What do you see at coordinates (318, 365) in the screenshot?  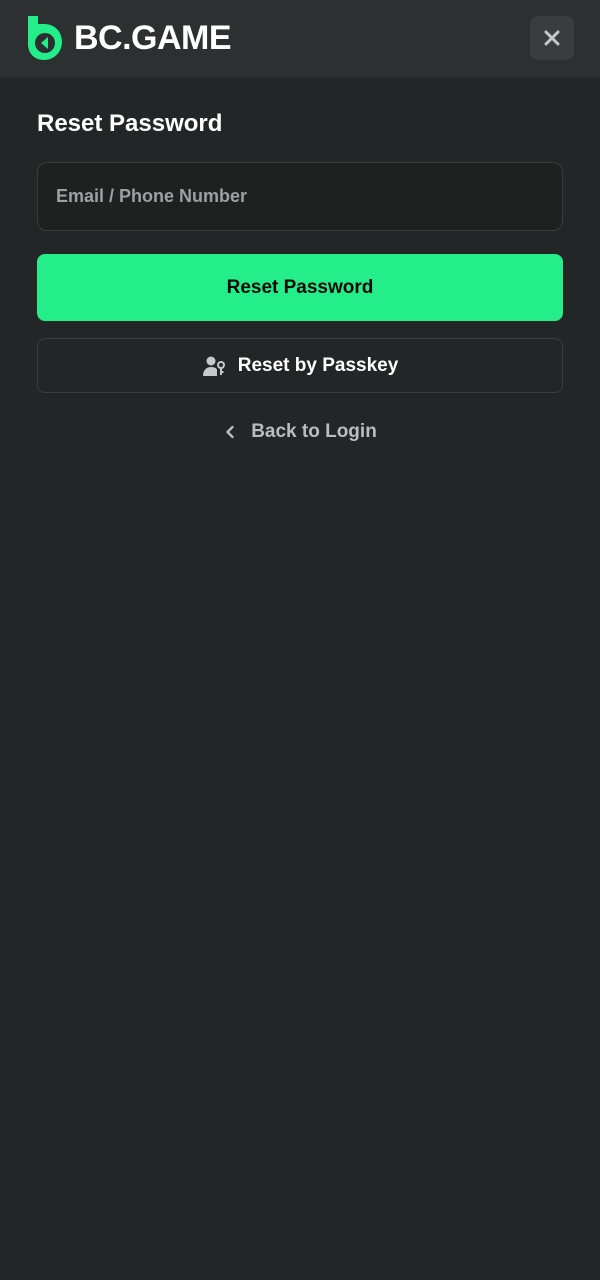 I see `reset-by-passkey-label: Reset by Passkey` at bounding box center [318, 365].